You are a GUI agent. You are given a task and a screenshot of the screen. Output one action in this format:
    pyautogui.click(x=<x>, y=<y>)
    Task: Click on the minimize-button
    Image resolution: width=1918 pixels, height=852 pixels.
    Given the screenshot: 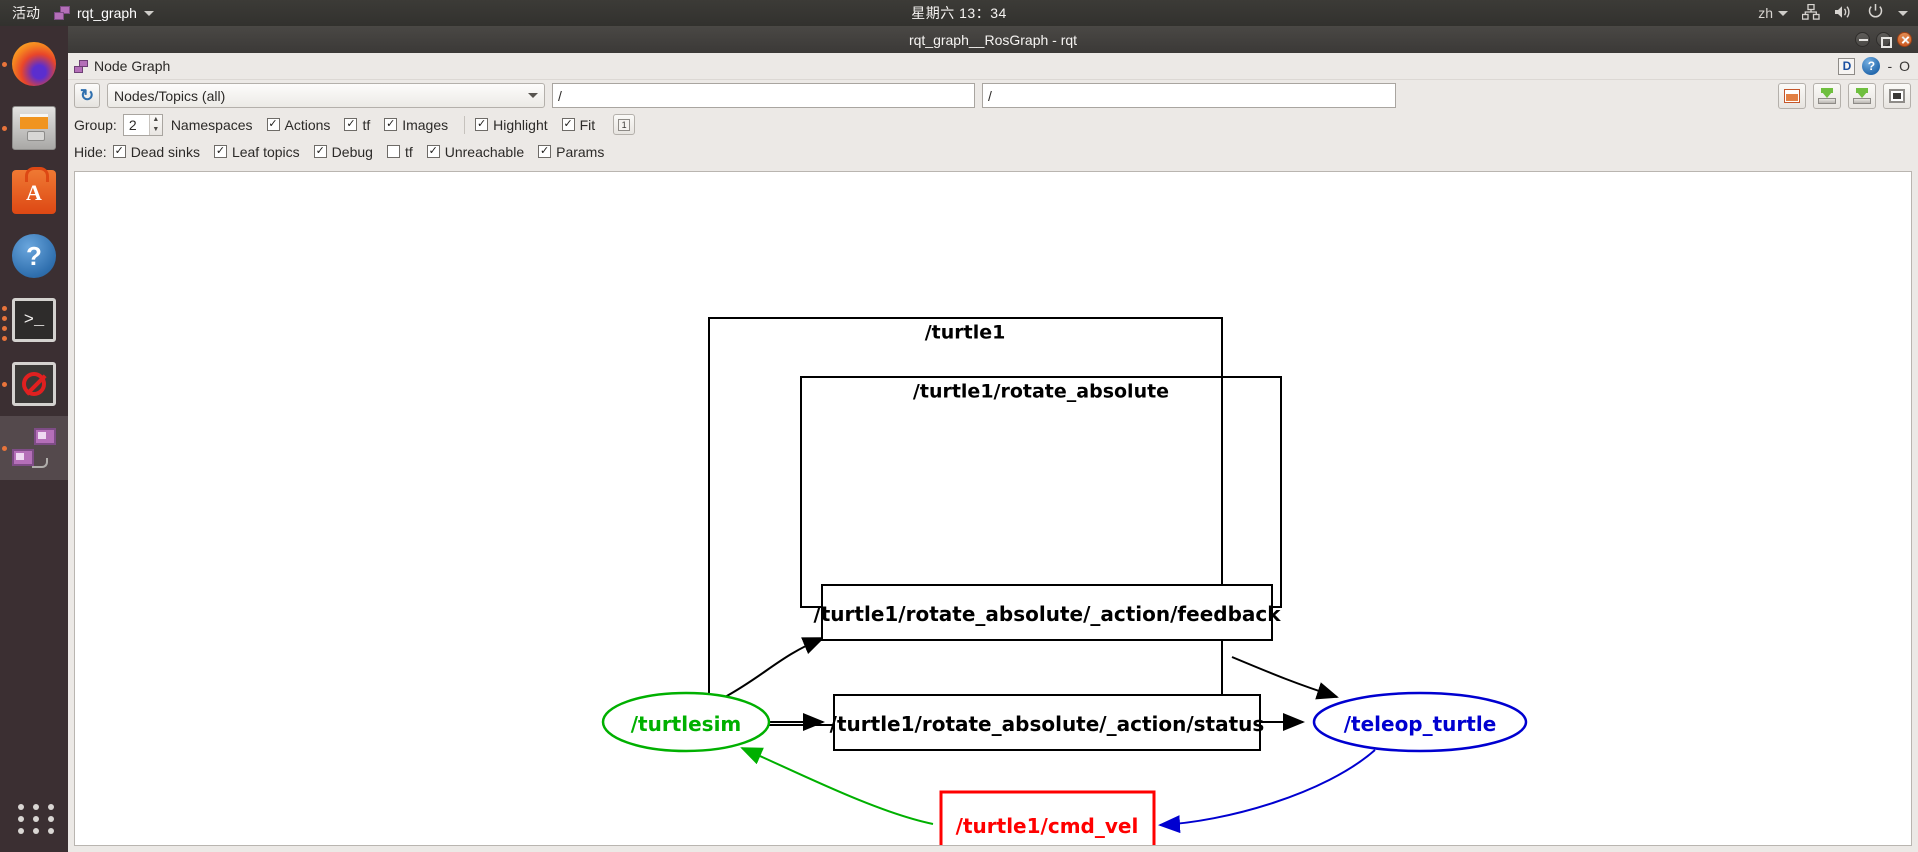 What is the action you would take?
    pyautogui.click(x=1862, y=39)
    